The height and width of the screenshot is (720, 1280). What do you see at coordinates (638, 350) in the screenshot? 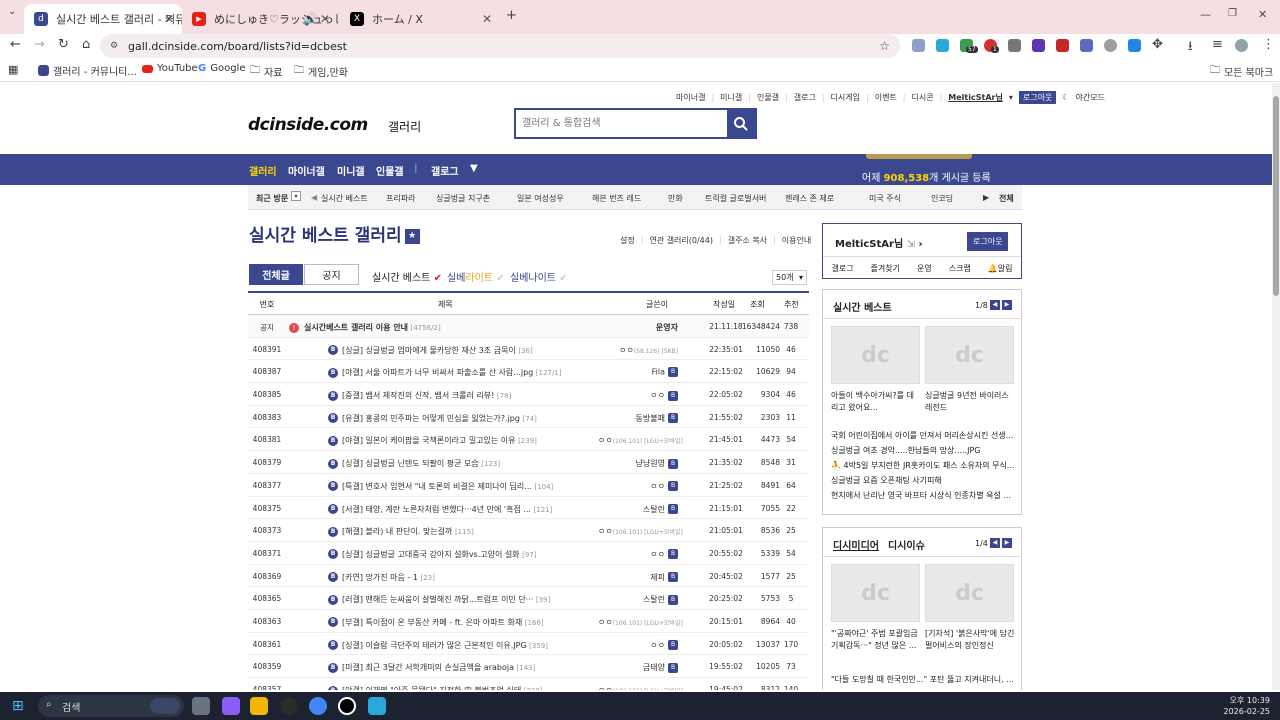
I see `post-writer: ㅇㅇ(58.126) [5KB]` at bounding box center [638, 350].